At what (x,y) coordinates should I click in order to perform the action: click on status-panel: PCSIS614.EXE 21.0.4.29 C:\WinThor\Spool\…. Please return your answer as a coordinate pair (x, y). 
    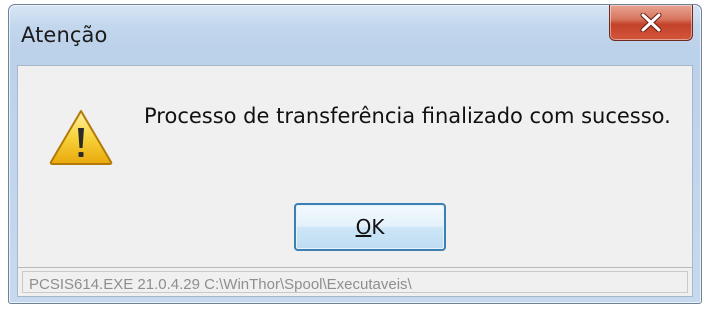
    Looking at the image, I should click on (355, 282).